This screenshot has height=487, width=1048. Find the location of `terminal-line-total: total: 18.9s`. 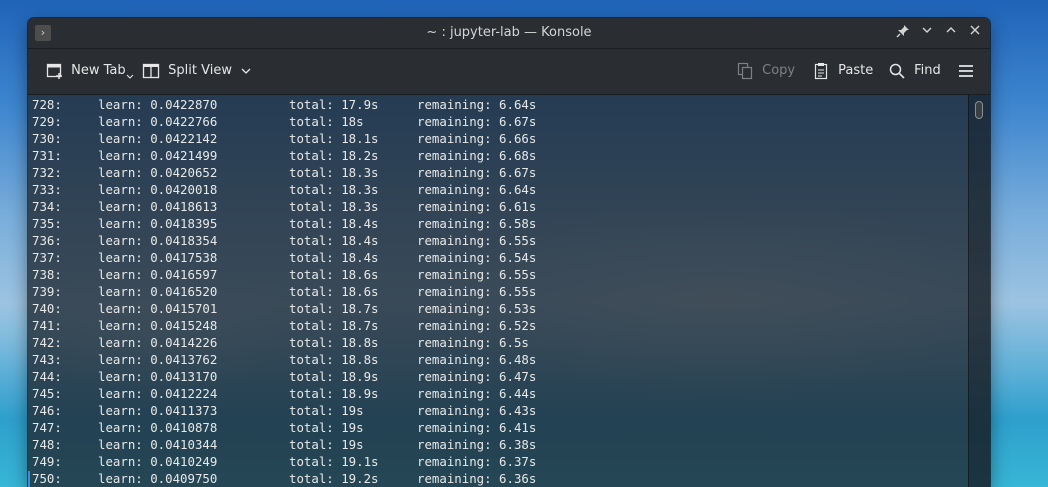

terminal-line-total: total: 18.9s is located at coordinates (334, 393).